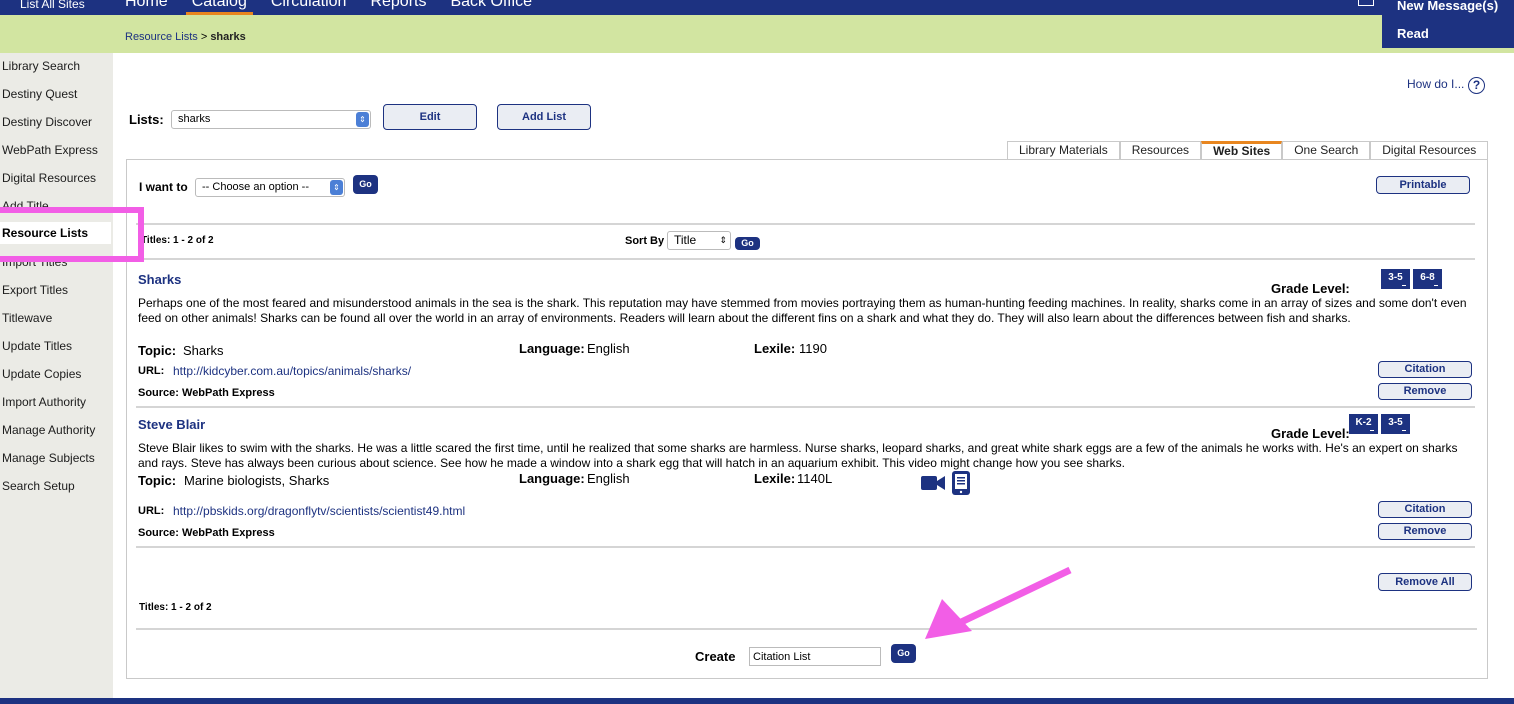  Describe the element at coordinates (161, 37) in the screenshot. I see `breadcrumb-resource-lists: Resource Lists` at that location.